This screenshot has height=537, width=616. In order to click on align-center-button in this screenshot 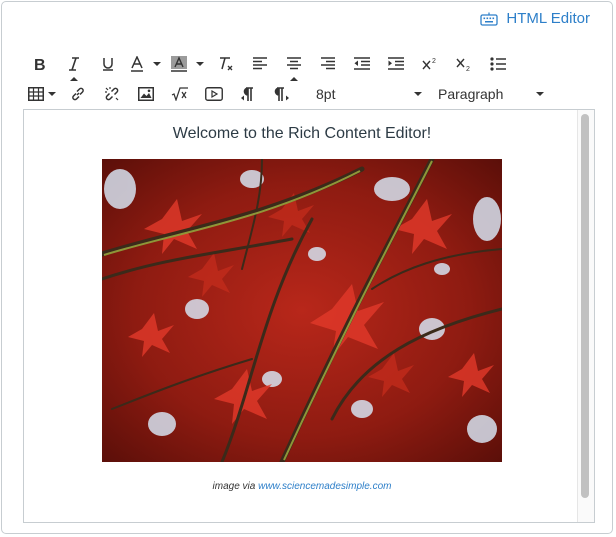, I will do `click(294, 66)`.